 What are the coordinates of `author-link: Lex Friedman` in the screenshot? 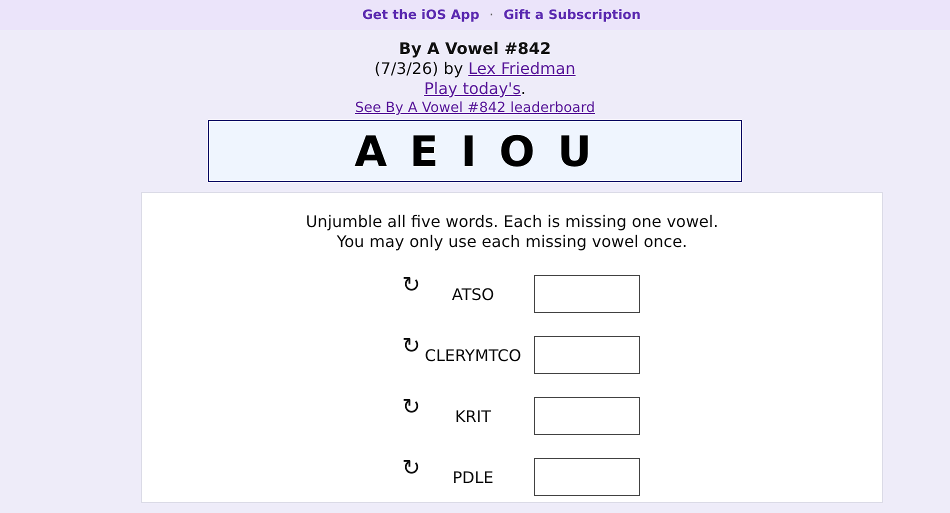 It's located at (522, 68).